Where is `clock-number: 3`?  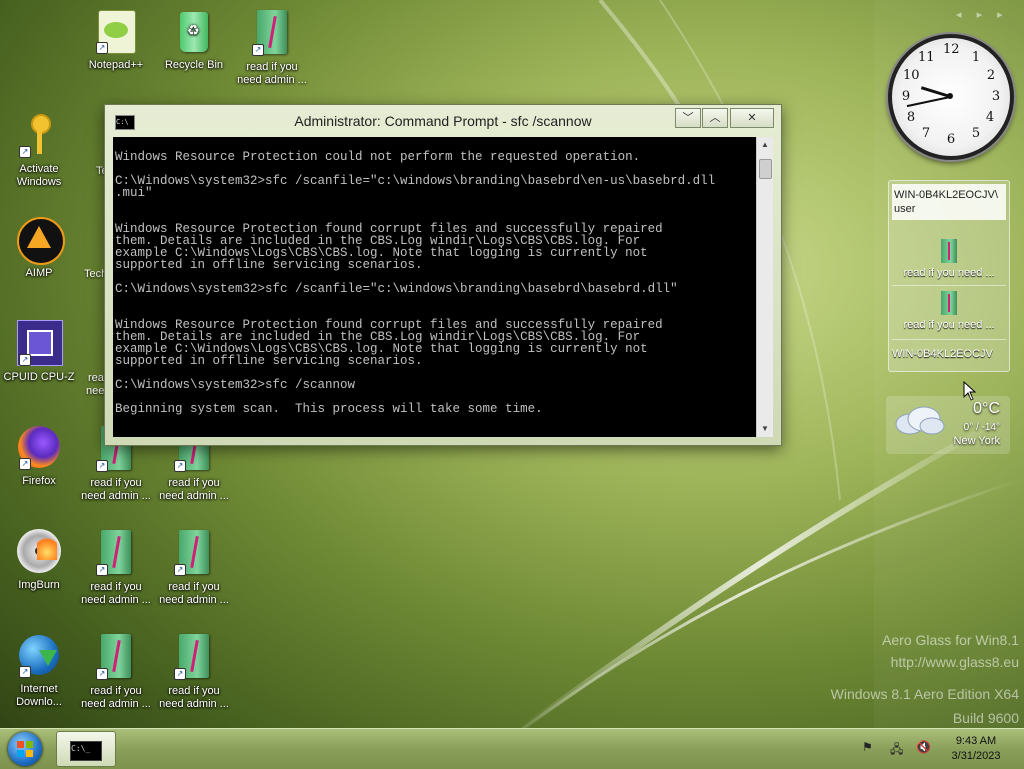 clock-number: 3 is located at coordinates (996, 96).